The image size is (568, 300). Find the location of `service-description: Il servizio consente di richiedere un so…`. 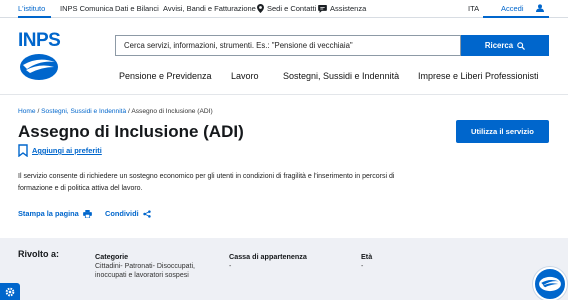

service-description: Il servizio consente di richiedere un so… is located at coordinates (218, 183).